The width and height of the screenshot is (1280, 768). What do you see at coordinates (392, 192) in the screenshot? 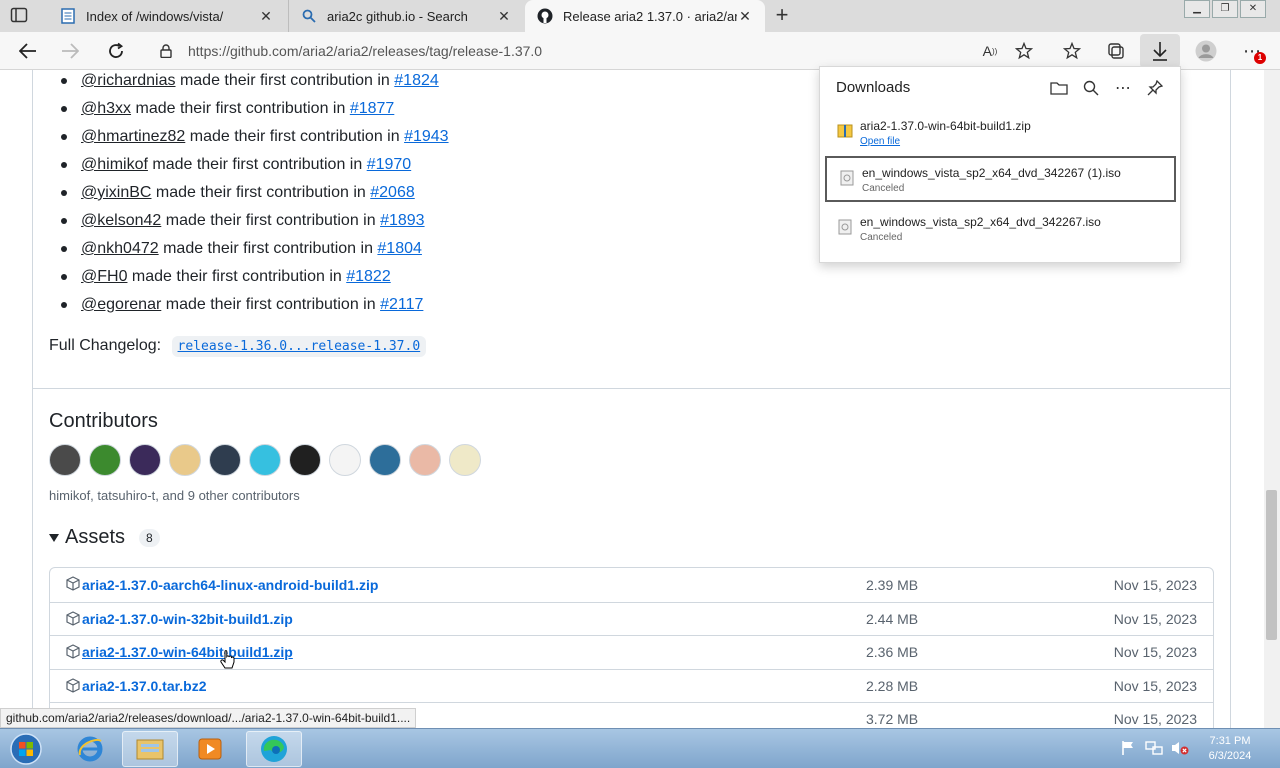
I see `pr-link: #2068` at bounding box center [392, 192].